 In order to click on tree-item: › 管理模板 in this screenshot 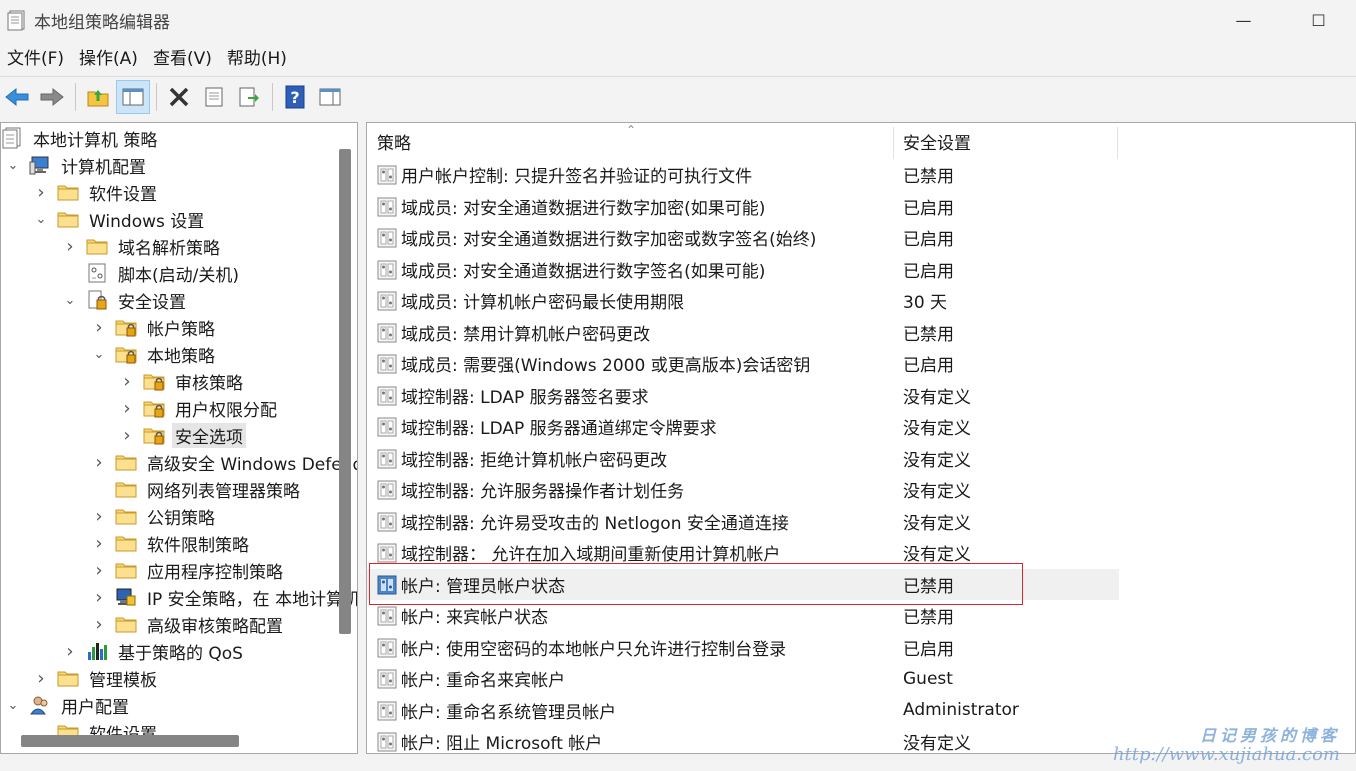, I will do `click(96, 678)`.